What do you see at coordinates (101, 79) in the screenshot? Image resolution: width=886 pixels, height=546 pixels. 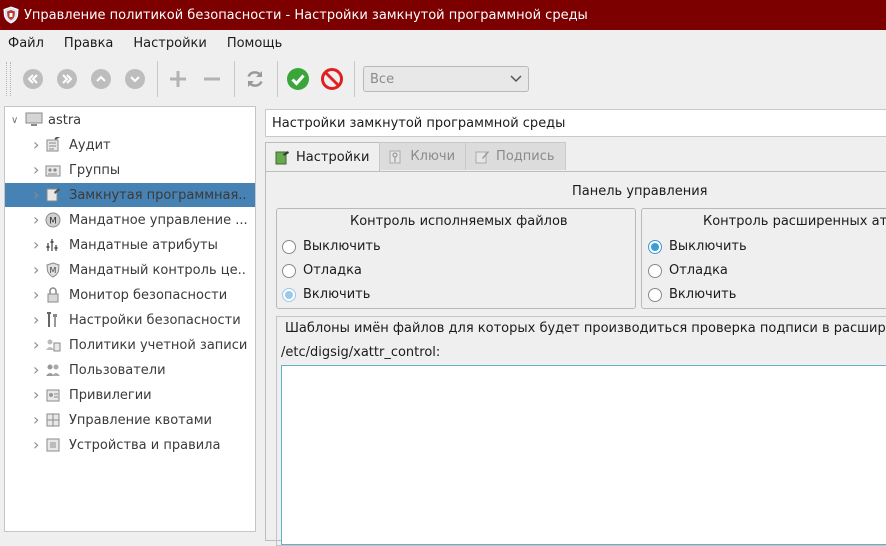 I see `up-button` at bounding box center [101, 79].